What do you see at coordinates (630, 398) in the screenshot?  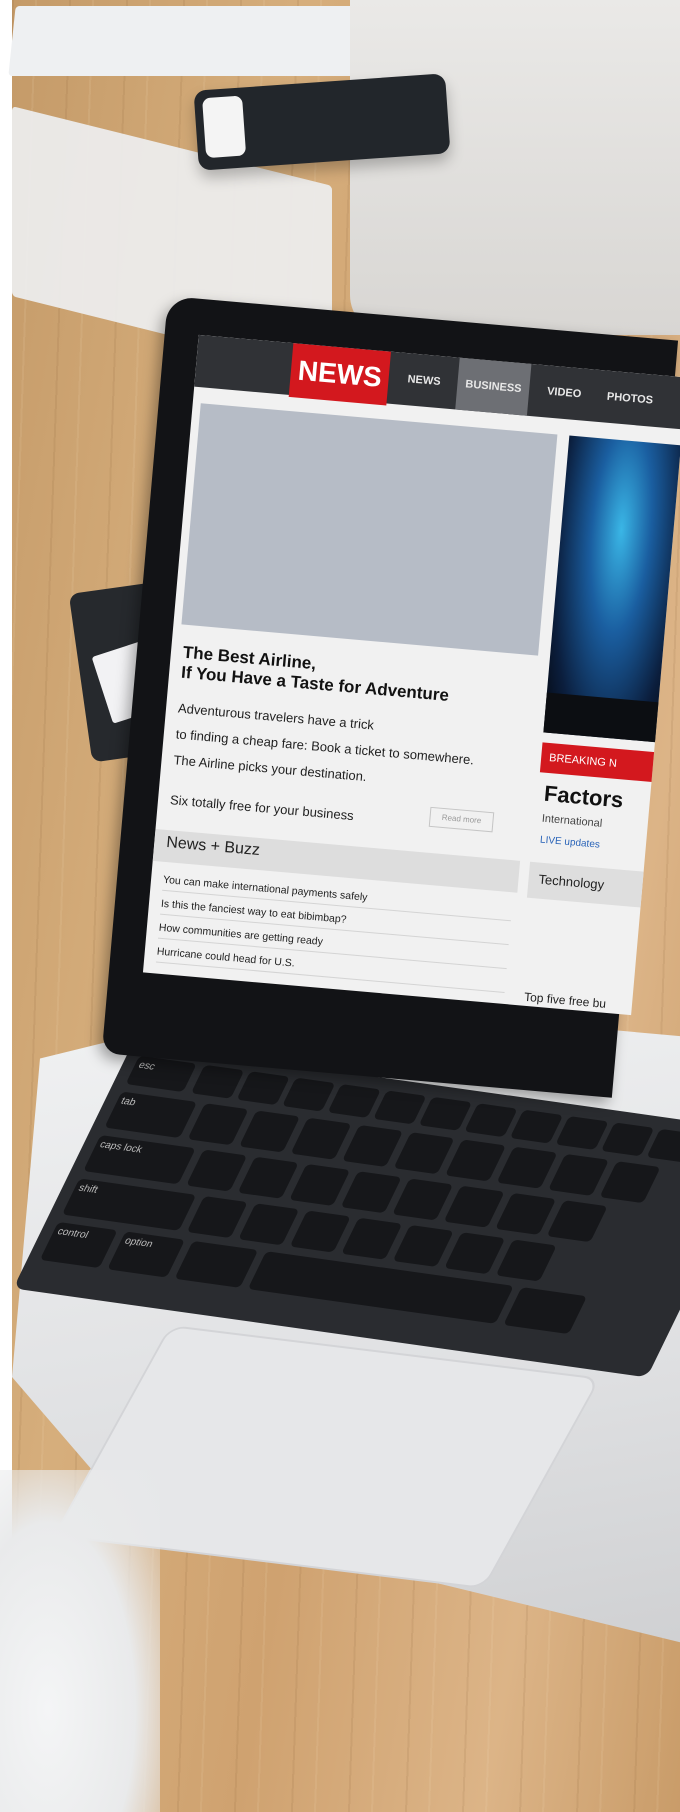 I see `nav-photos: PHOTOS` at bounding box center [630, 398].